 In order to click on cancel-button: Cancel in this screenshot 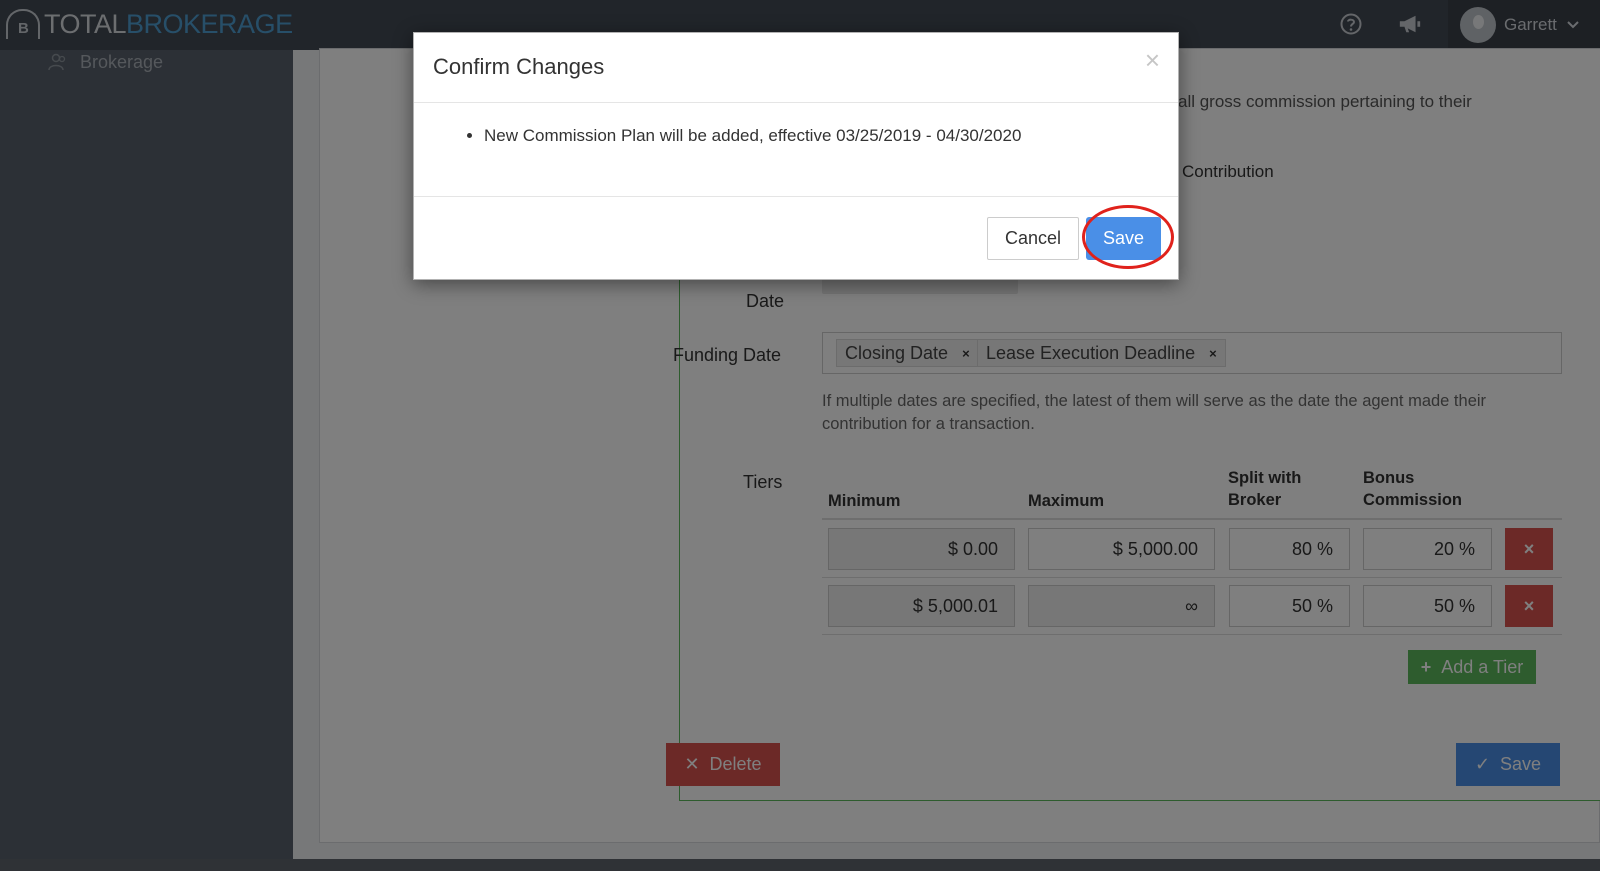, I will do `click(1033, 238)`.